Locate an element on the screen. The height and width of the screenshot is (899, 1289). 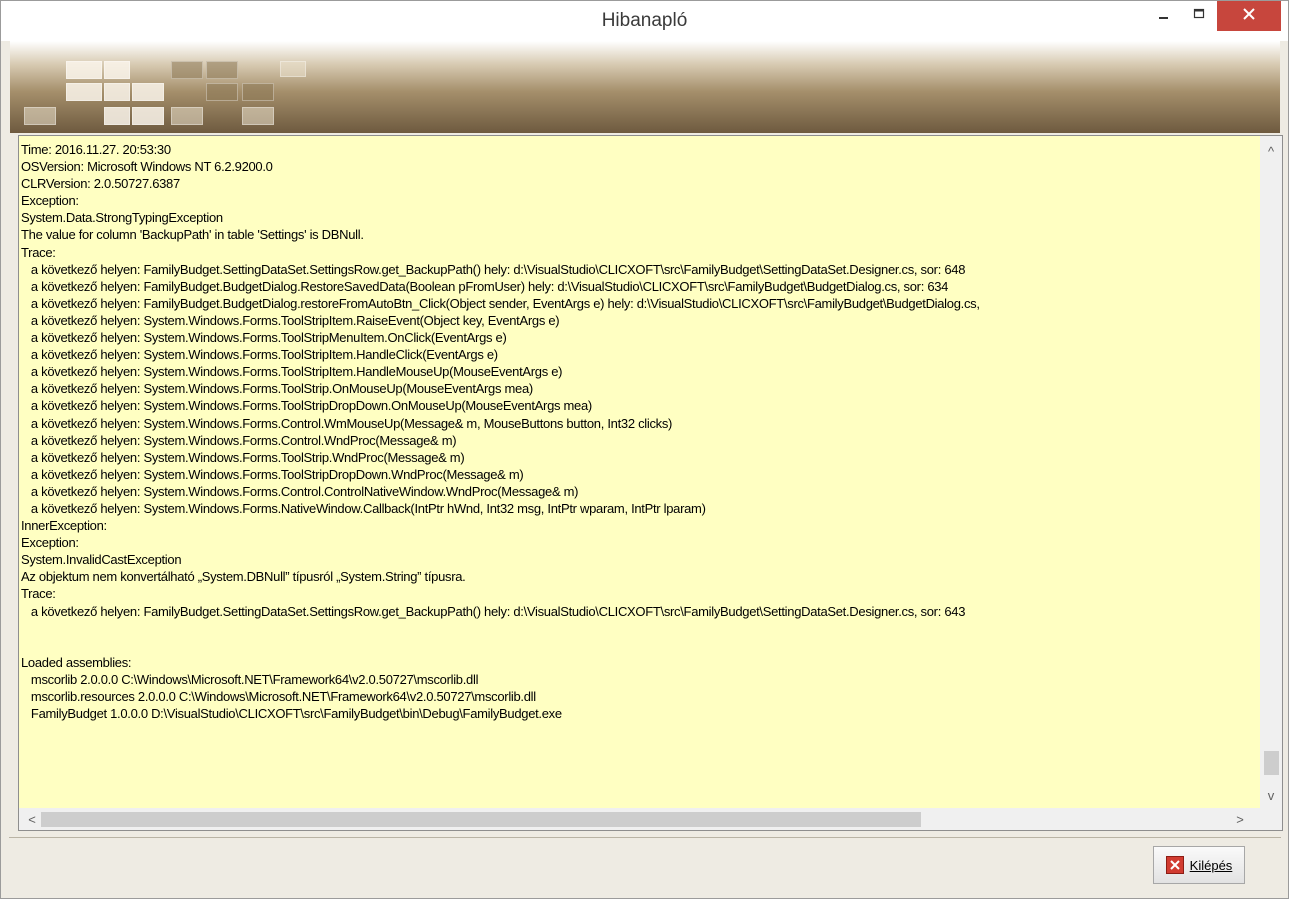
minimize-button is located at coordinates (1164, 16).